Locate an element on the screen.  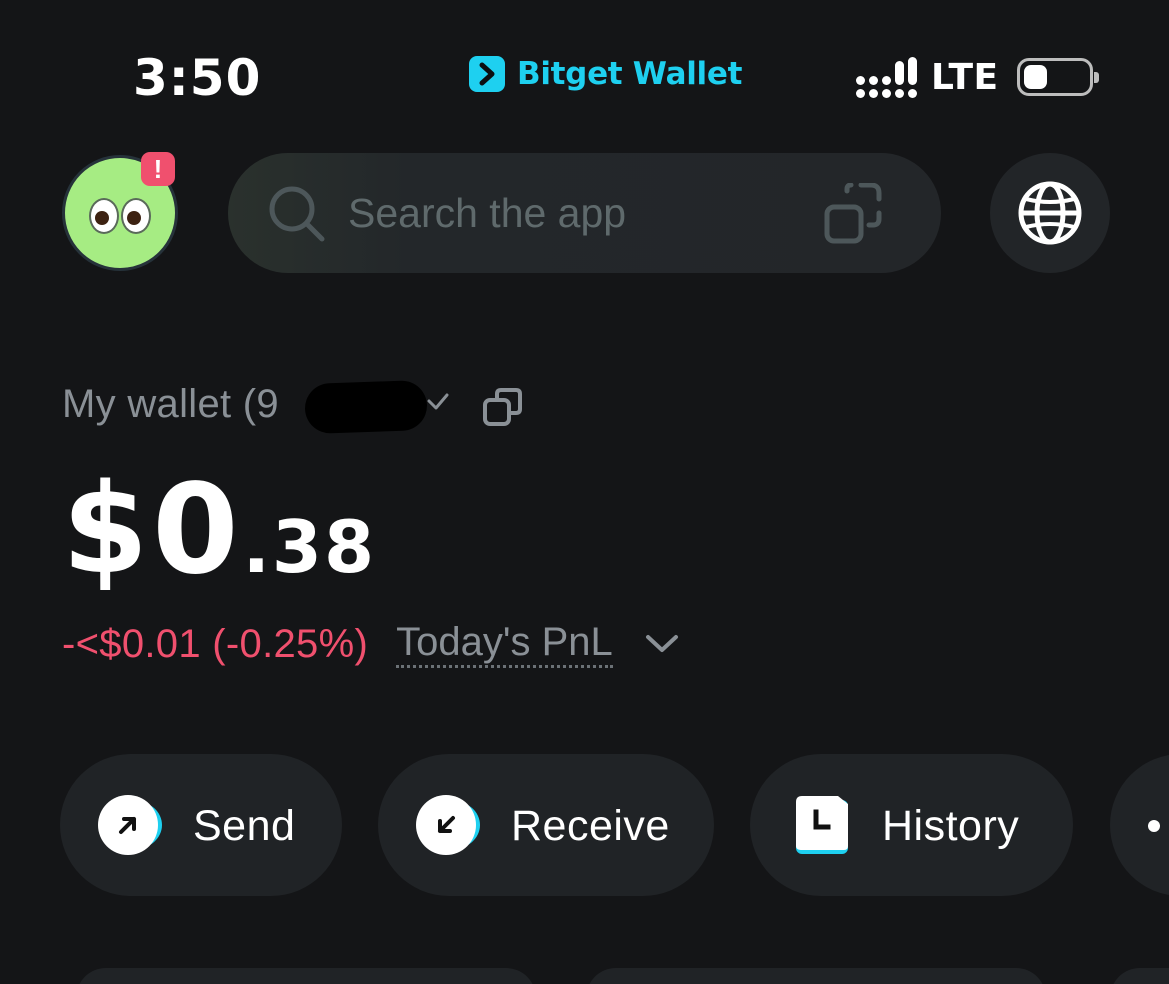
balance-decimal: .38 is located at coordinates (309, 547).